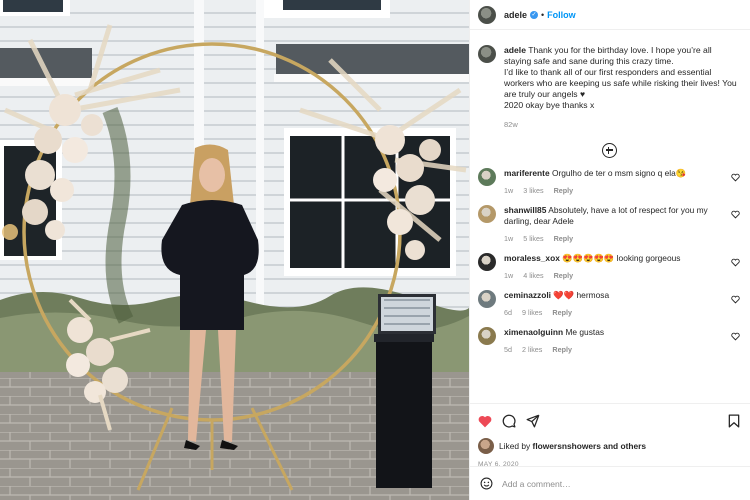 The image size is (750, 500). I want to click on comment-icon, so click(509, 421).